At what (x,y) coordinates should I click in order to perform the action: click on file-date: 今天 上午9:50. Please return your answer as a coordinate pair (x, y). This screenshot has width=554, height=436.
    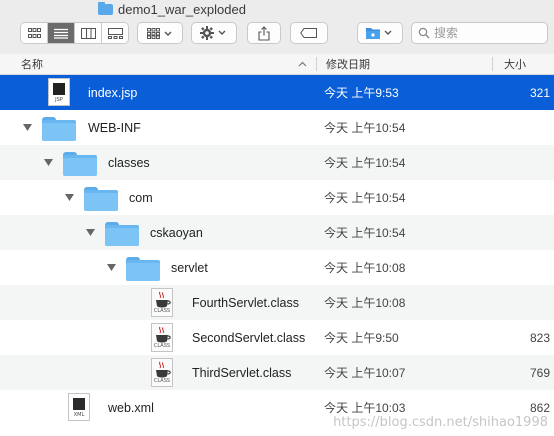
    Looking at the image, I should click on (361, 338).